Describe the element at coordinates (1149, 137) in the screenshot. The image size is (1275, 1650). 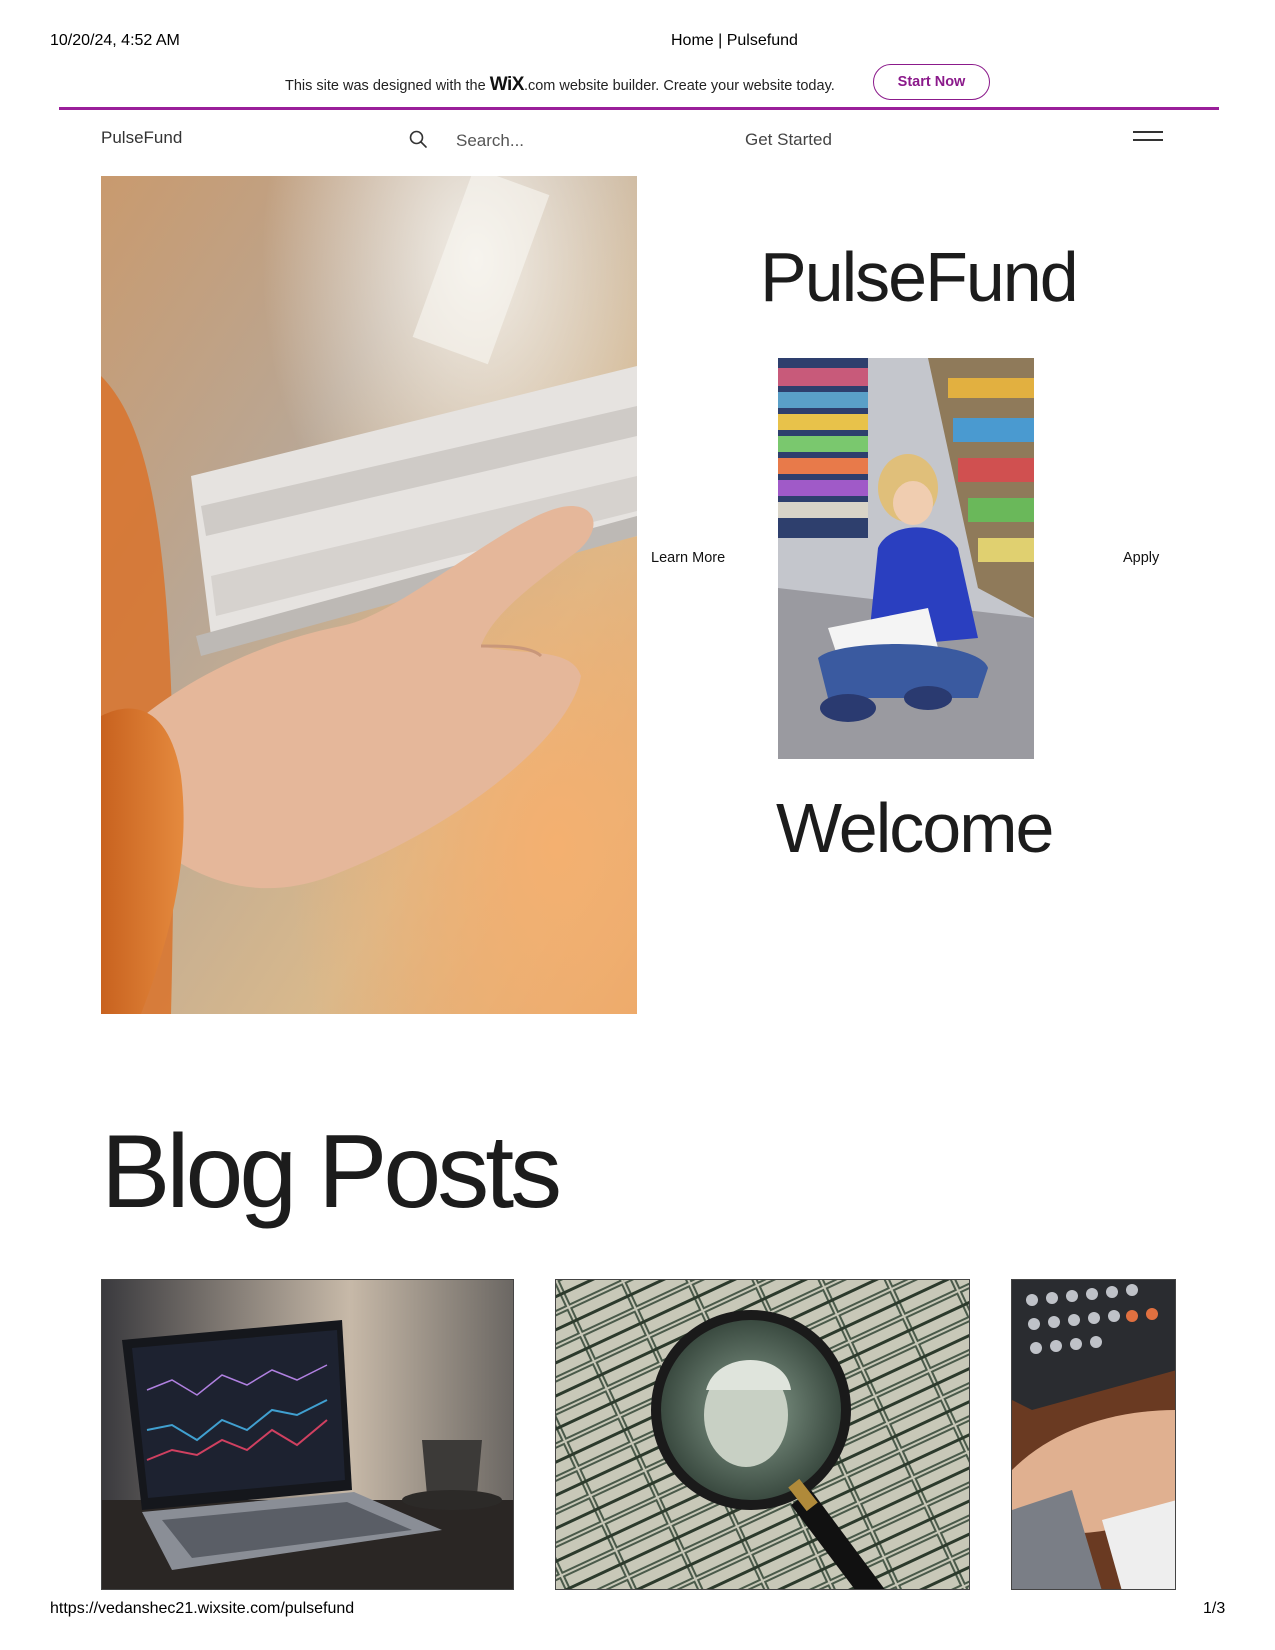
I see `hamburger-menu-icon` at that location.